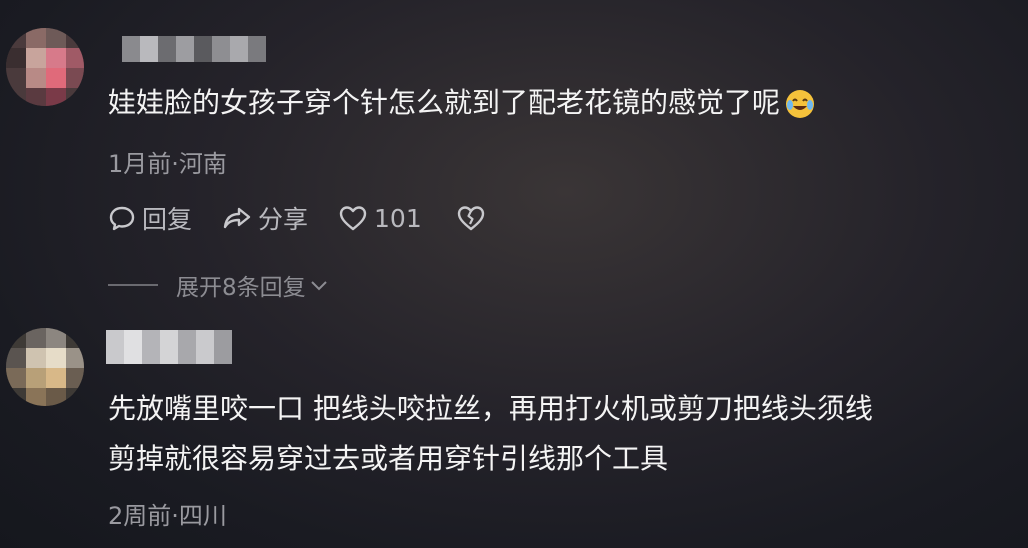 The image size is (1028, 548). I want to click on reply-button: 回复, so click(150, 218).